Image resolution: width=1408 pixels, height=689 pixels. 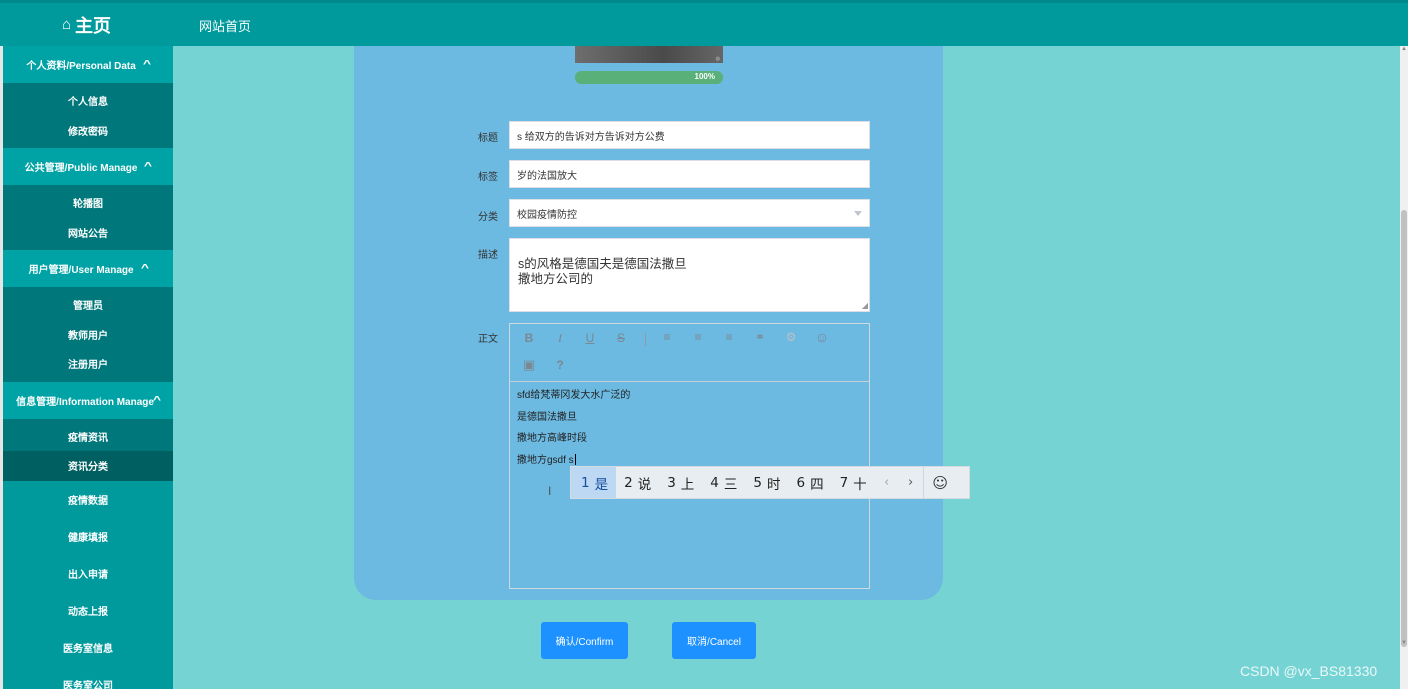 I want to click on sidebar-group-public: 公共管理/Public Manage ^, so click(x=88, y=166).